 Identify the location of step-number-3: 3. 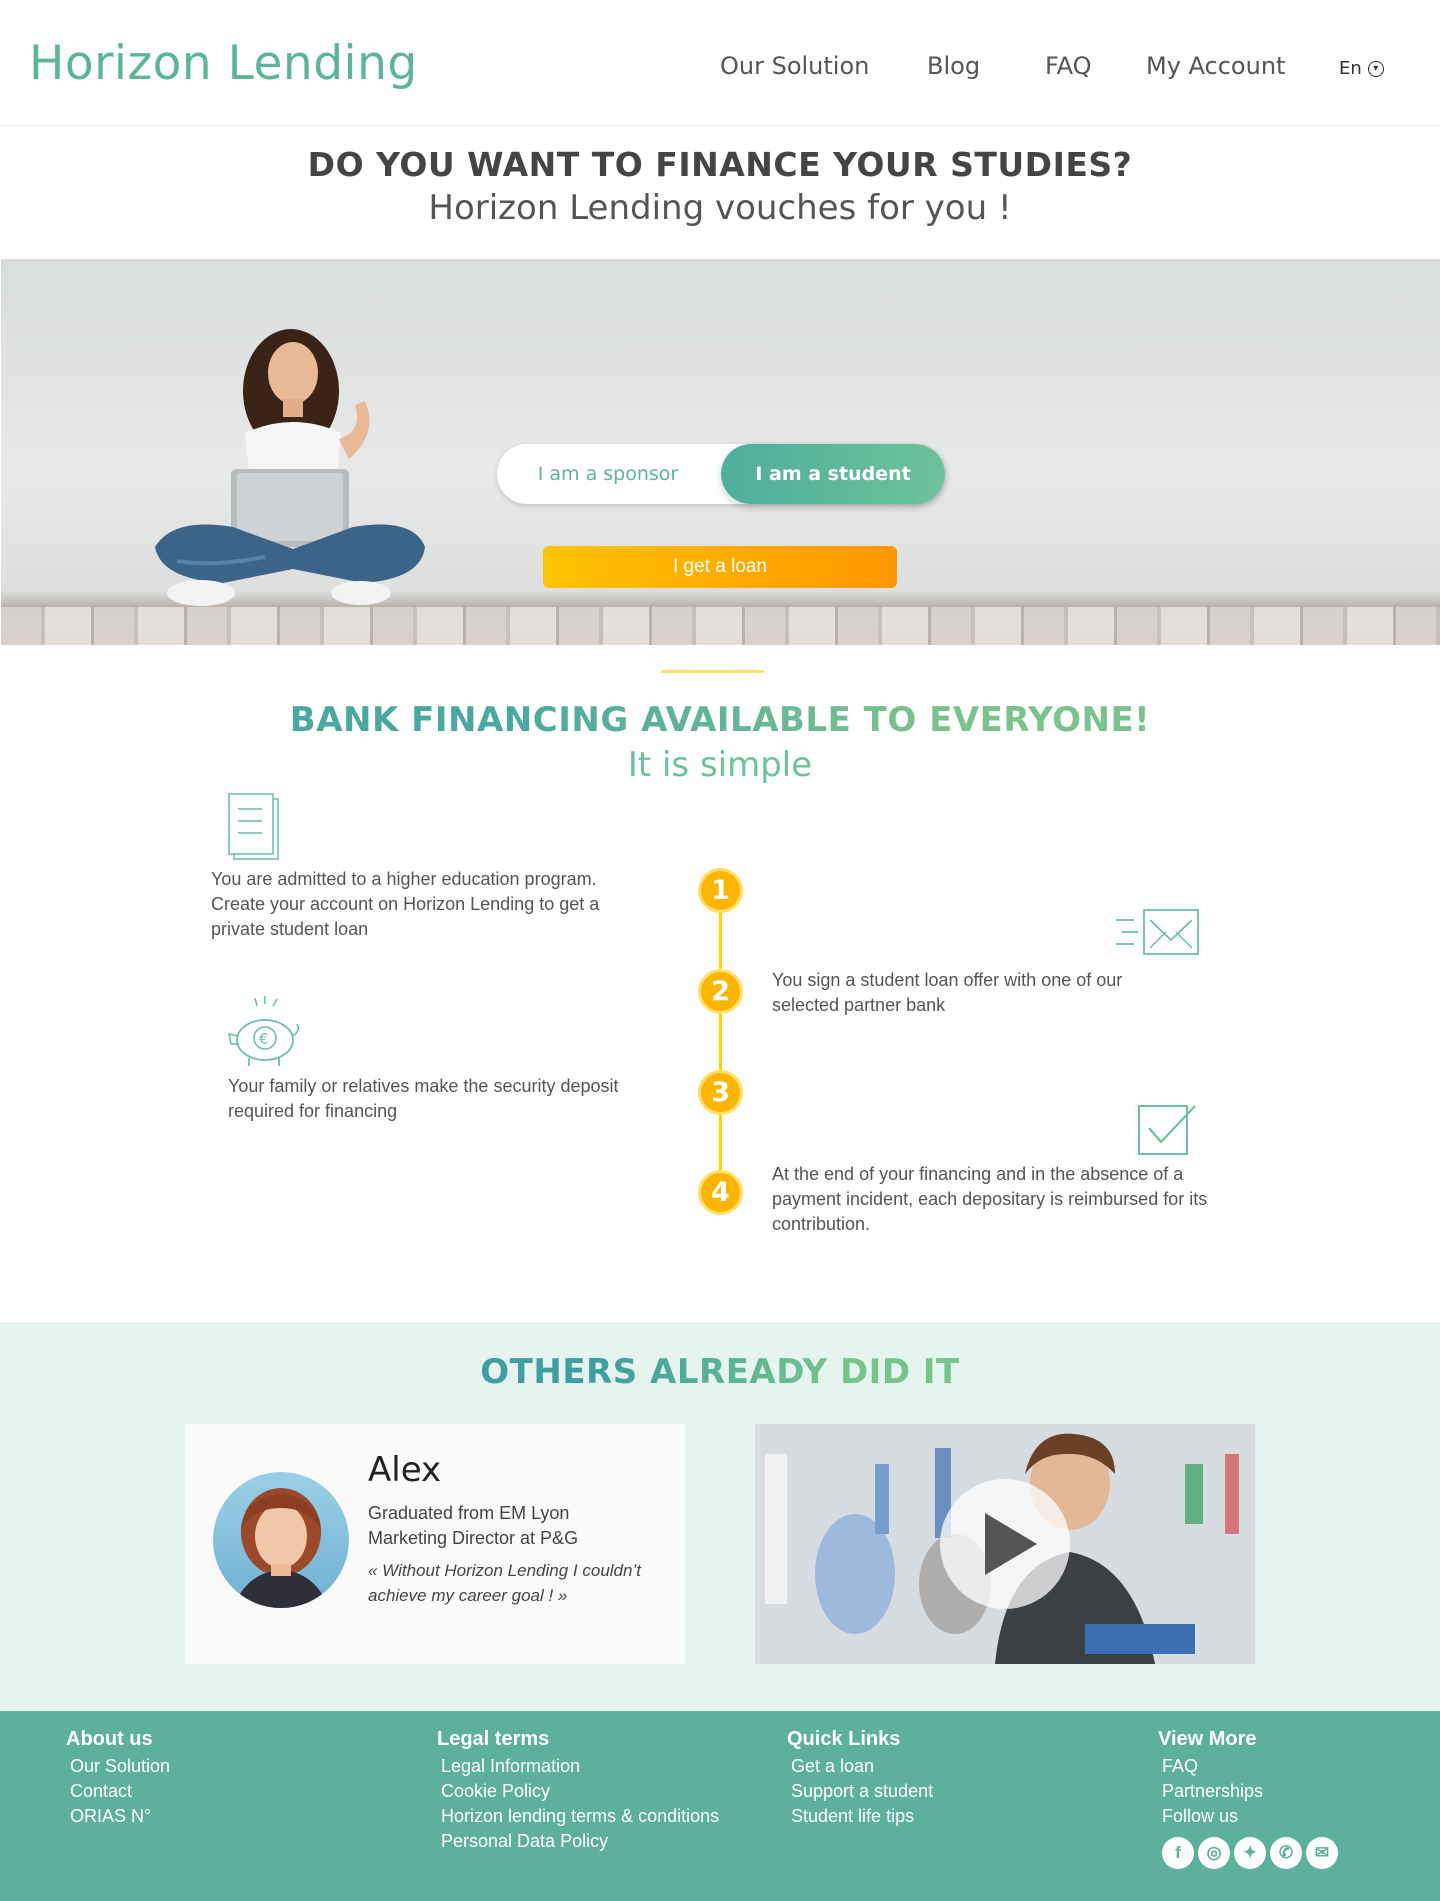
(720, 1092).